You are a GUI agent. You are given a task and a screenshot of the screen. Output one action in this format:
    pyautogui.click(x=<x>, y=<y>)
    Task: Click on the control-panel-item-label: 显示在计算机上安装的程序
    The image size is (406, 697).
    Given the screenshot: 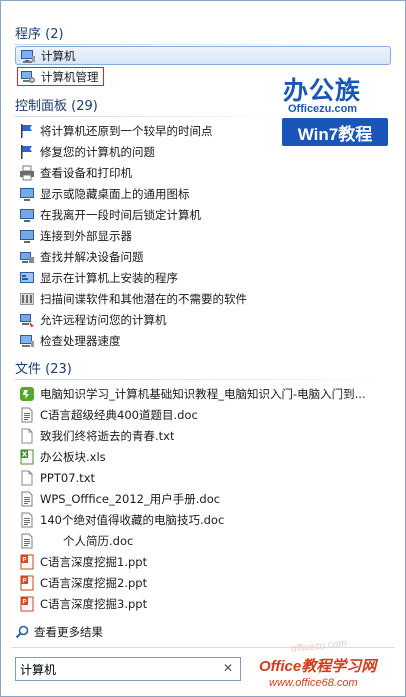 What is the action you would take?
    pyautogui.click(x=109, y=277)
    